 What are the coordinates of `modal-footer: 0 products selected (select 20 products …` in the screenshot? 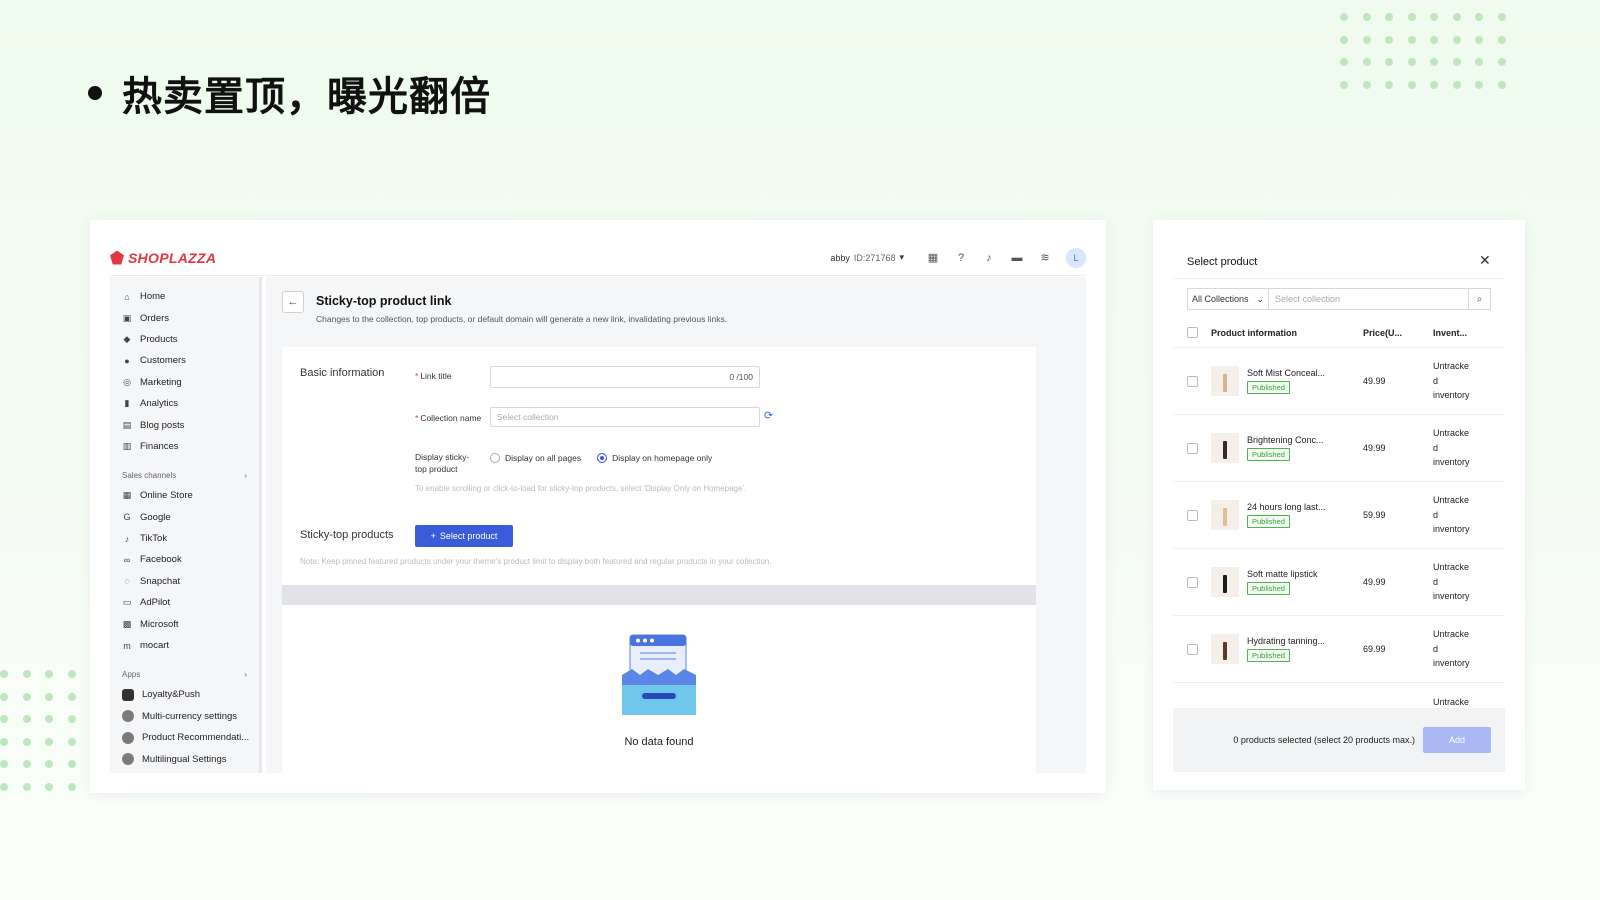 It's located at (1339, 740).